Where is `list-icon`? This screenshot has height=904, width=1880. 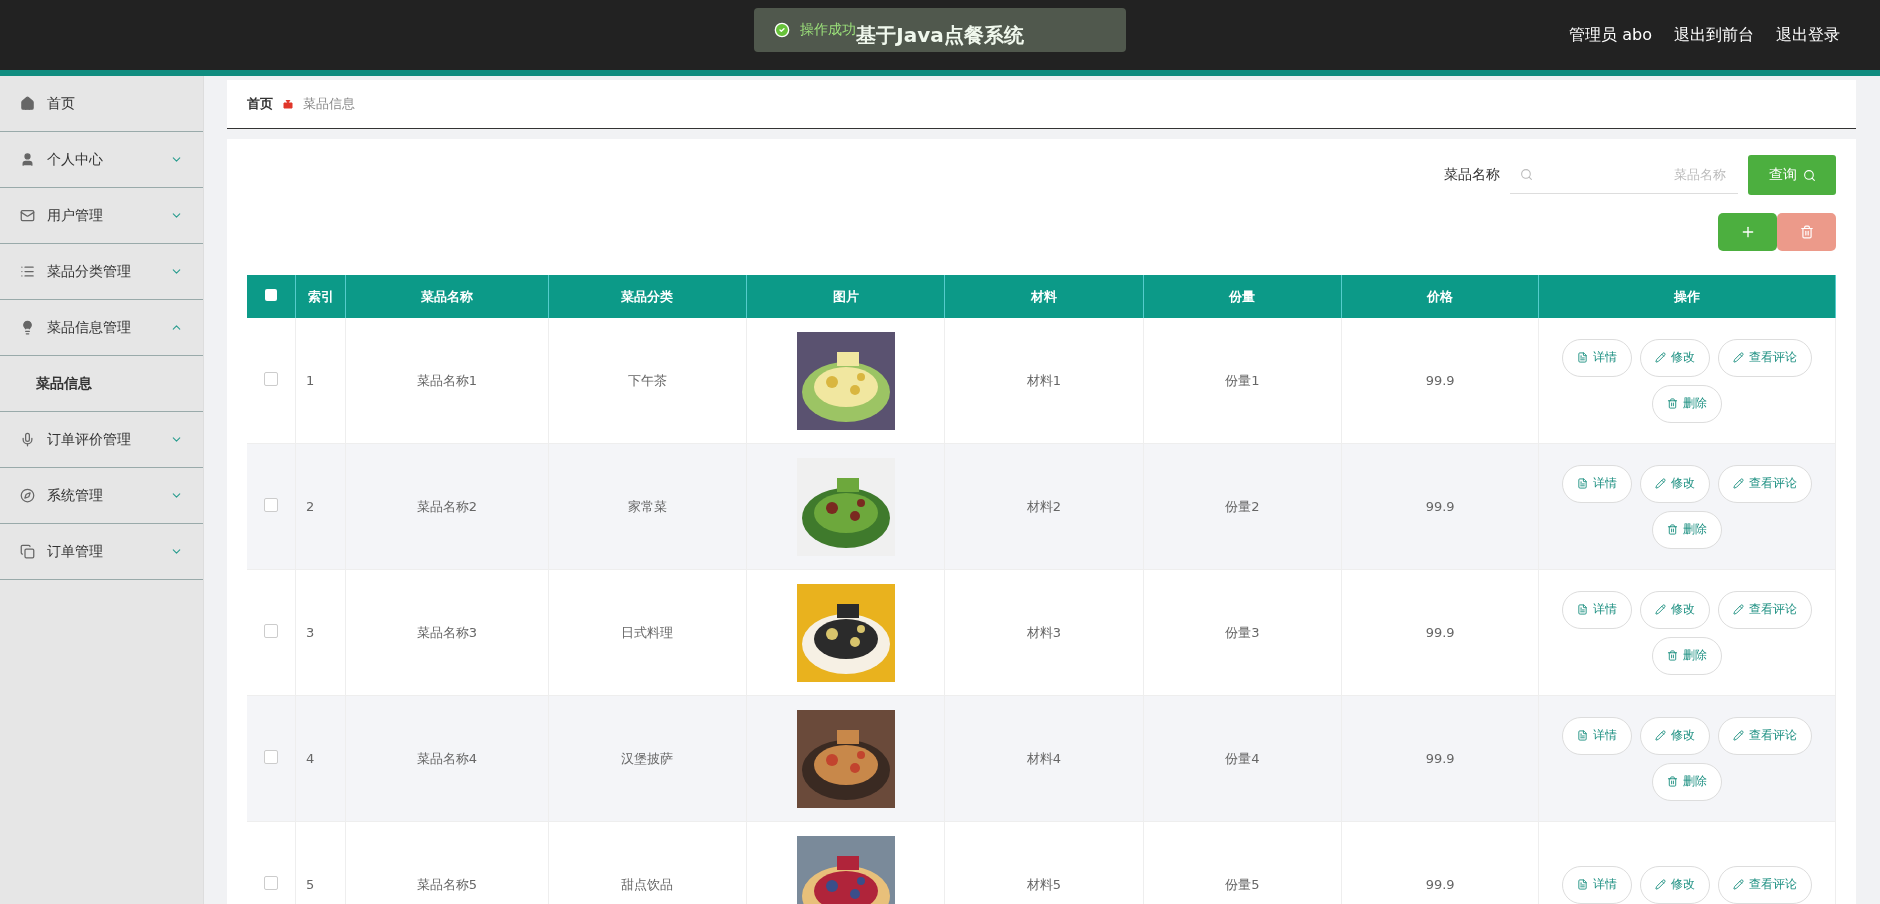
list-icon is located at coordinates (27, 271).